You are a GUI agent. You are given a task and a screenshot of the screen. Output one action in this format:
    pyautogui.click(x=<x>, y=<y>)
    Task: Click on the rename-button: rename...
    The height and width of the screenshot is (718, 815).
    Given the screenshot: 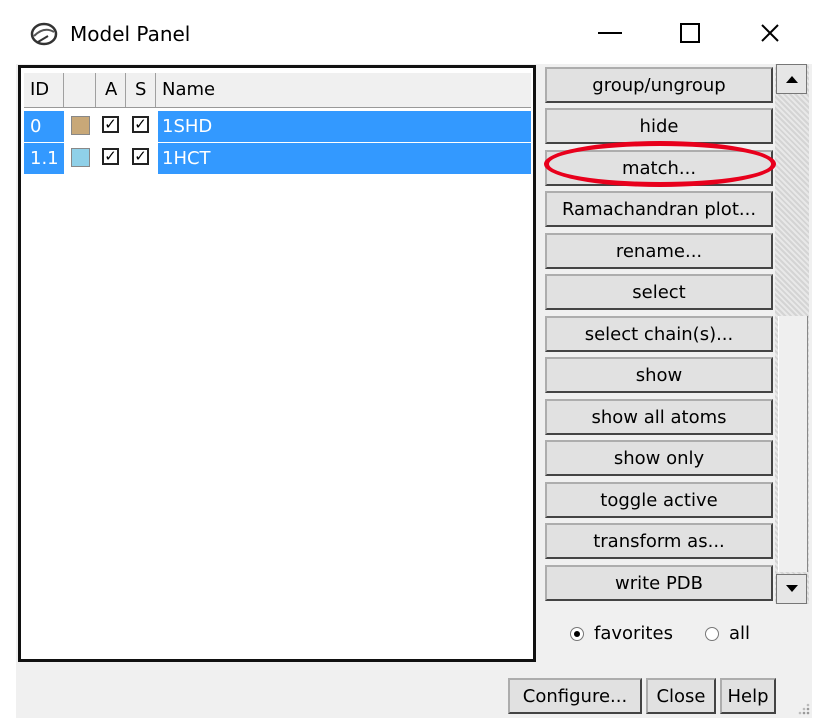 What is the action you would take?
    pyautogui.click(x=659, y=251)
    